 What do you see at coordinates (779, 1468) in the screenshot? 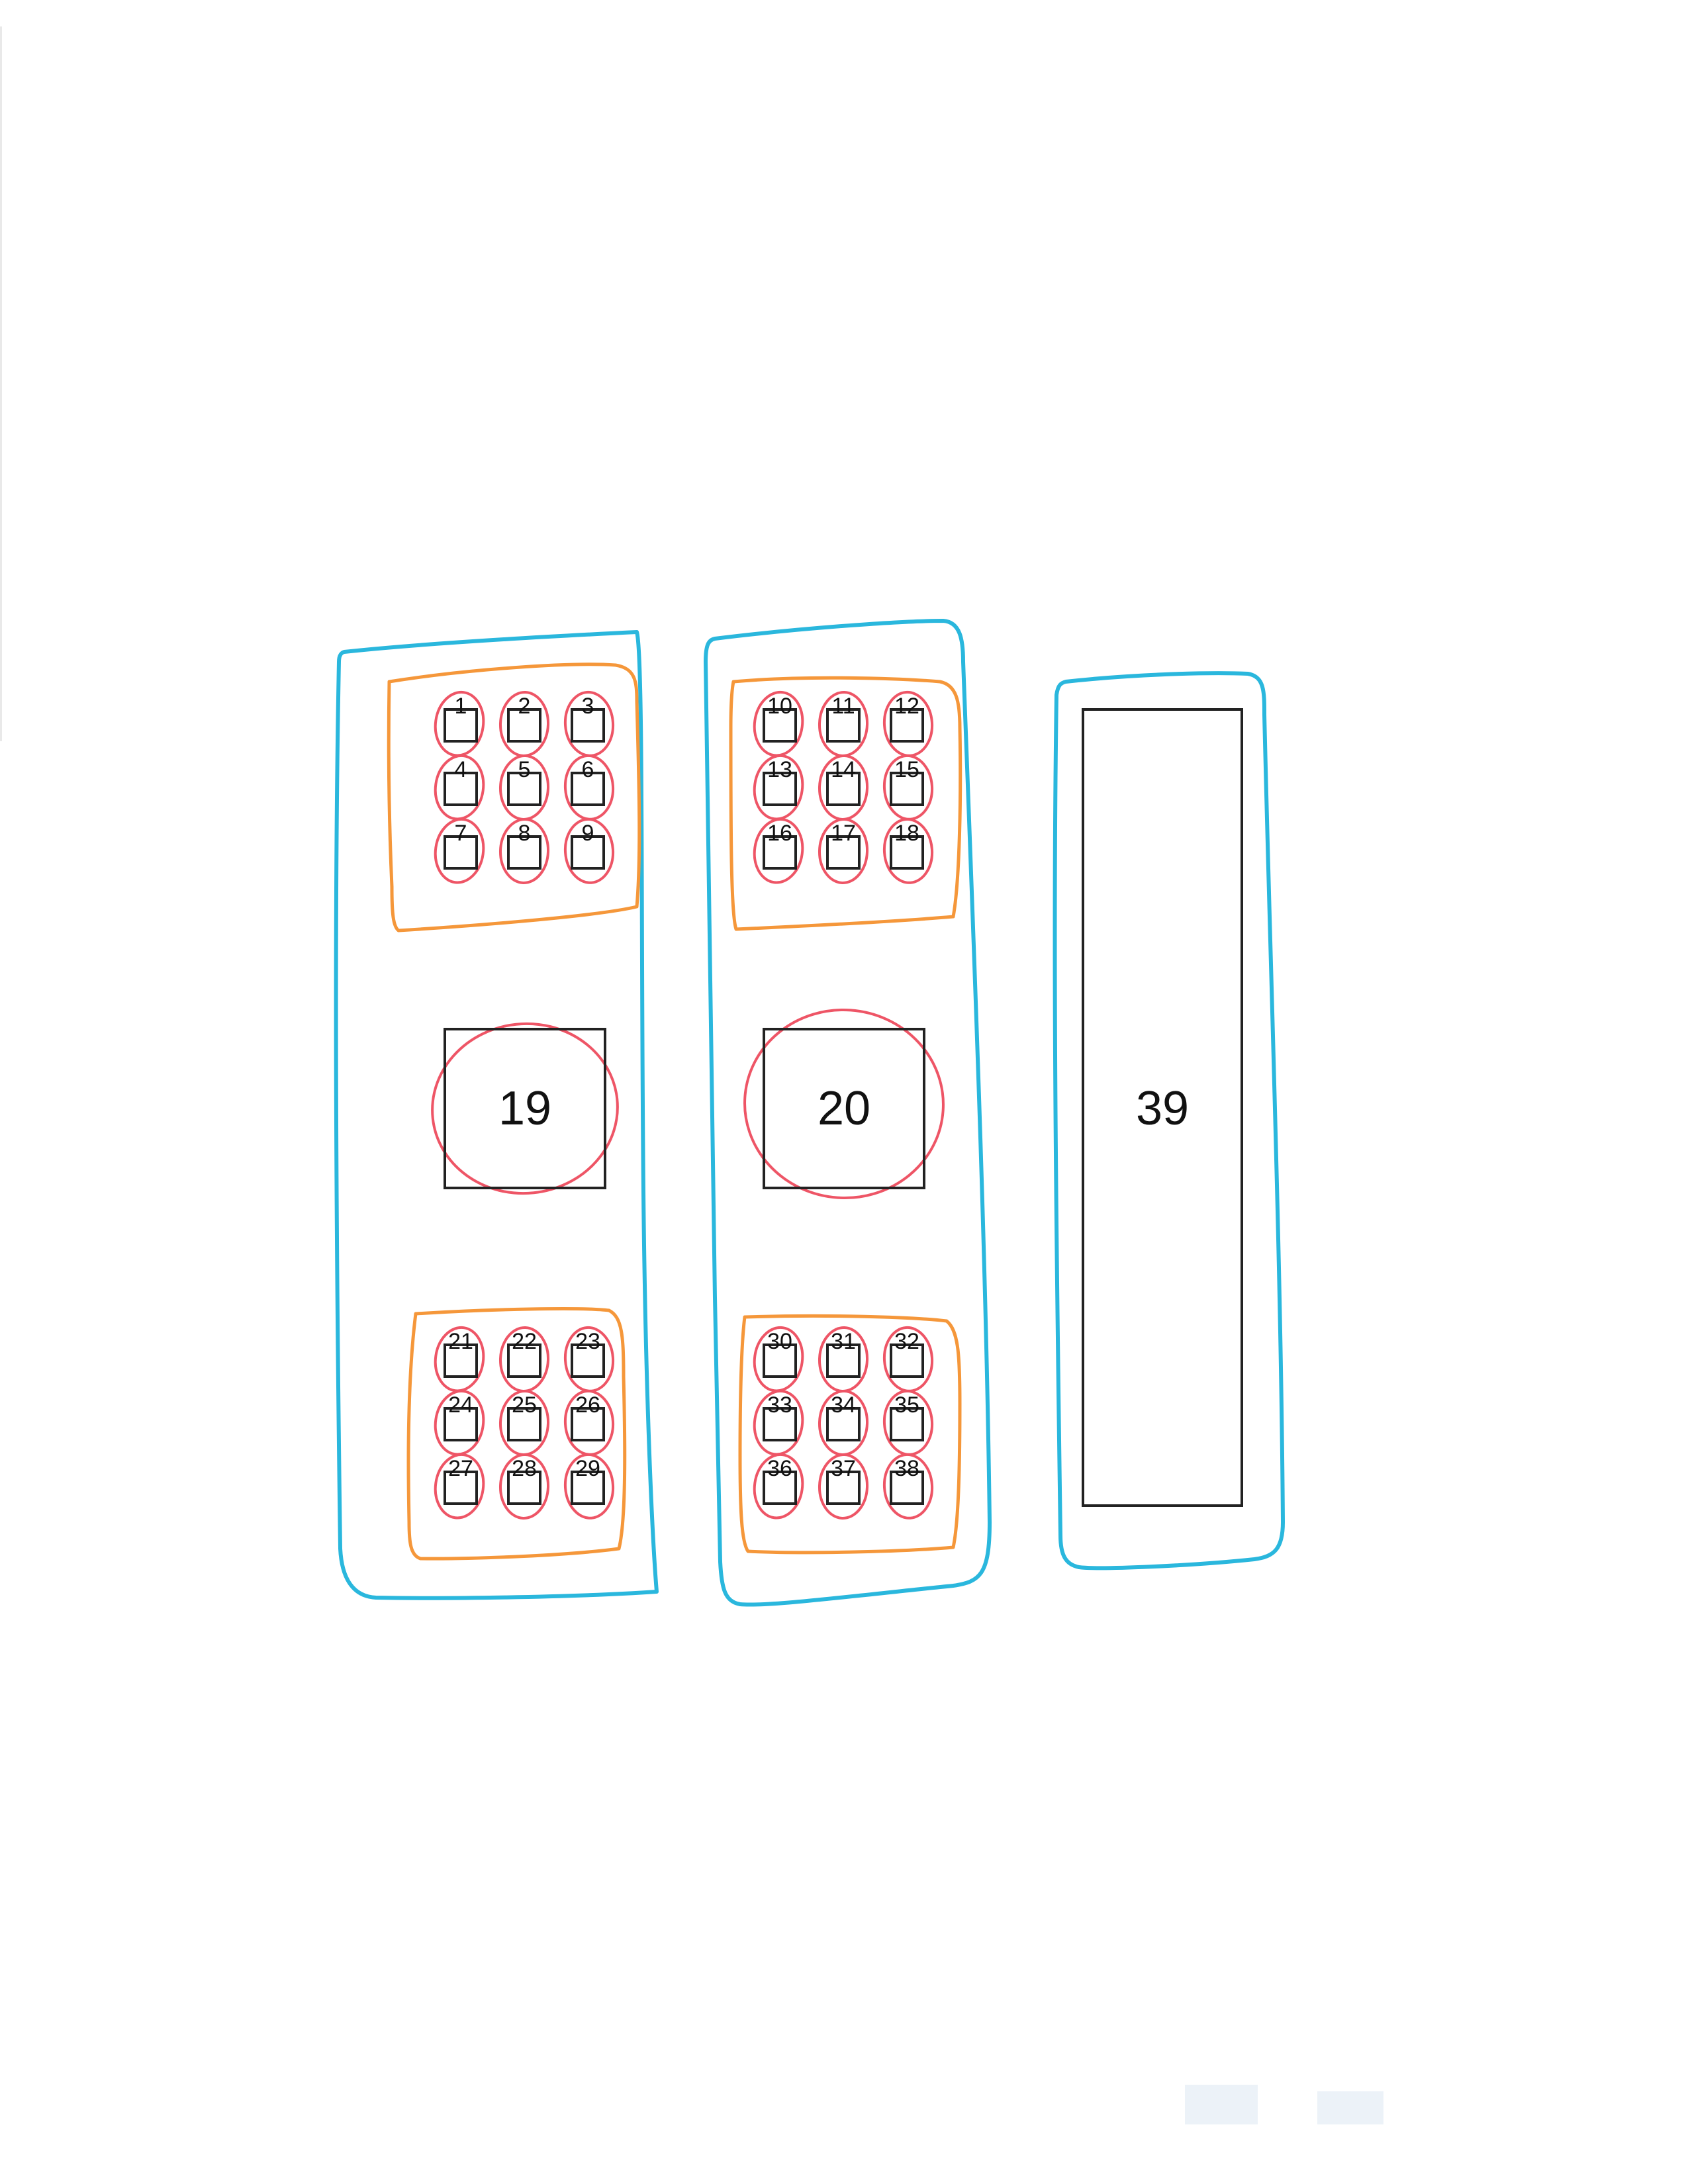
I see `small-box-label: 36` at bounding box center [779, 1468].